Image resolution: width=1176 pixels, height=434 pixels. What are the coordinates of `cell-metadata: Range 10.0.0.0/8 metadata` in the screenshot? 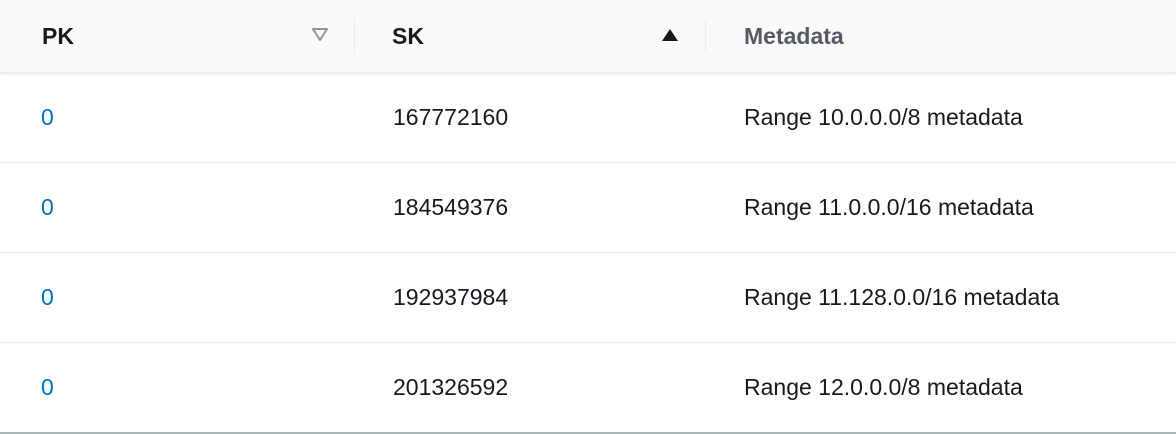 It's located at (883, 117).